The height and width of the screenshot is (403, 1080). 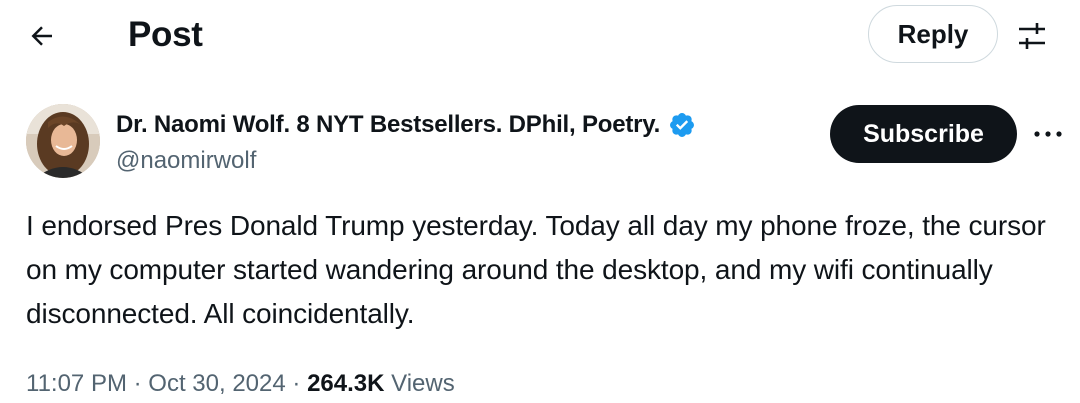 I want to click on post-time: 11:07 PM, so click(x=76, y=383).